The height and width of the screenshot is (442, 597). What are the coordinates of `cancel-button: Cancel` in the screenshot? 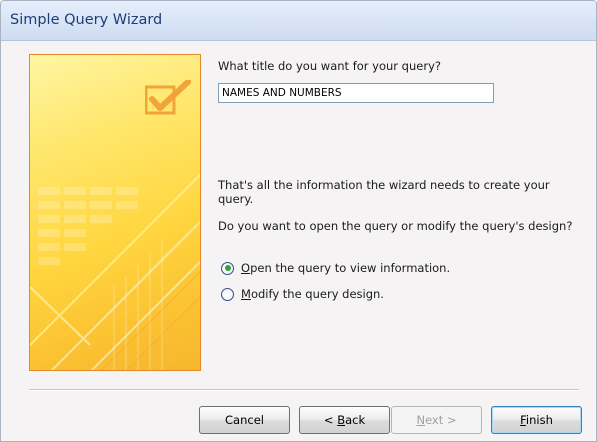 It's located at (244, 420).